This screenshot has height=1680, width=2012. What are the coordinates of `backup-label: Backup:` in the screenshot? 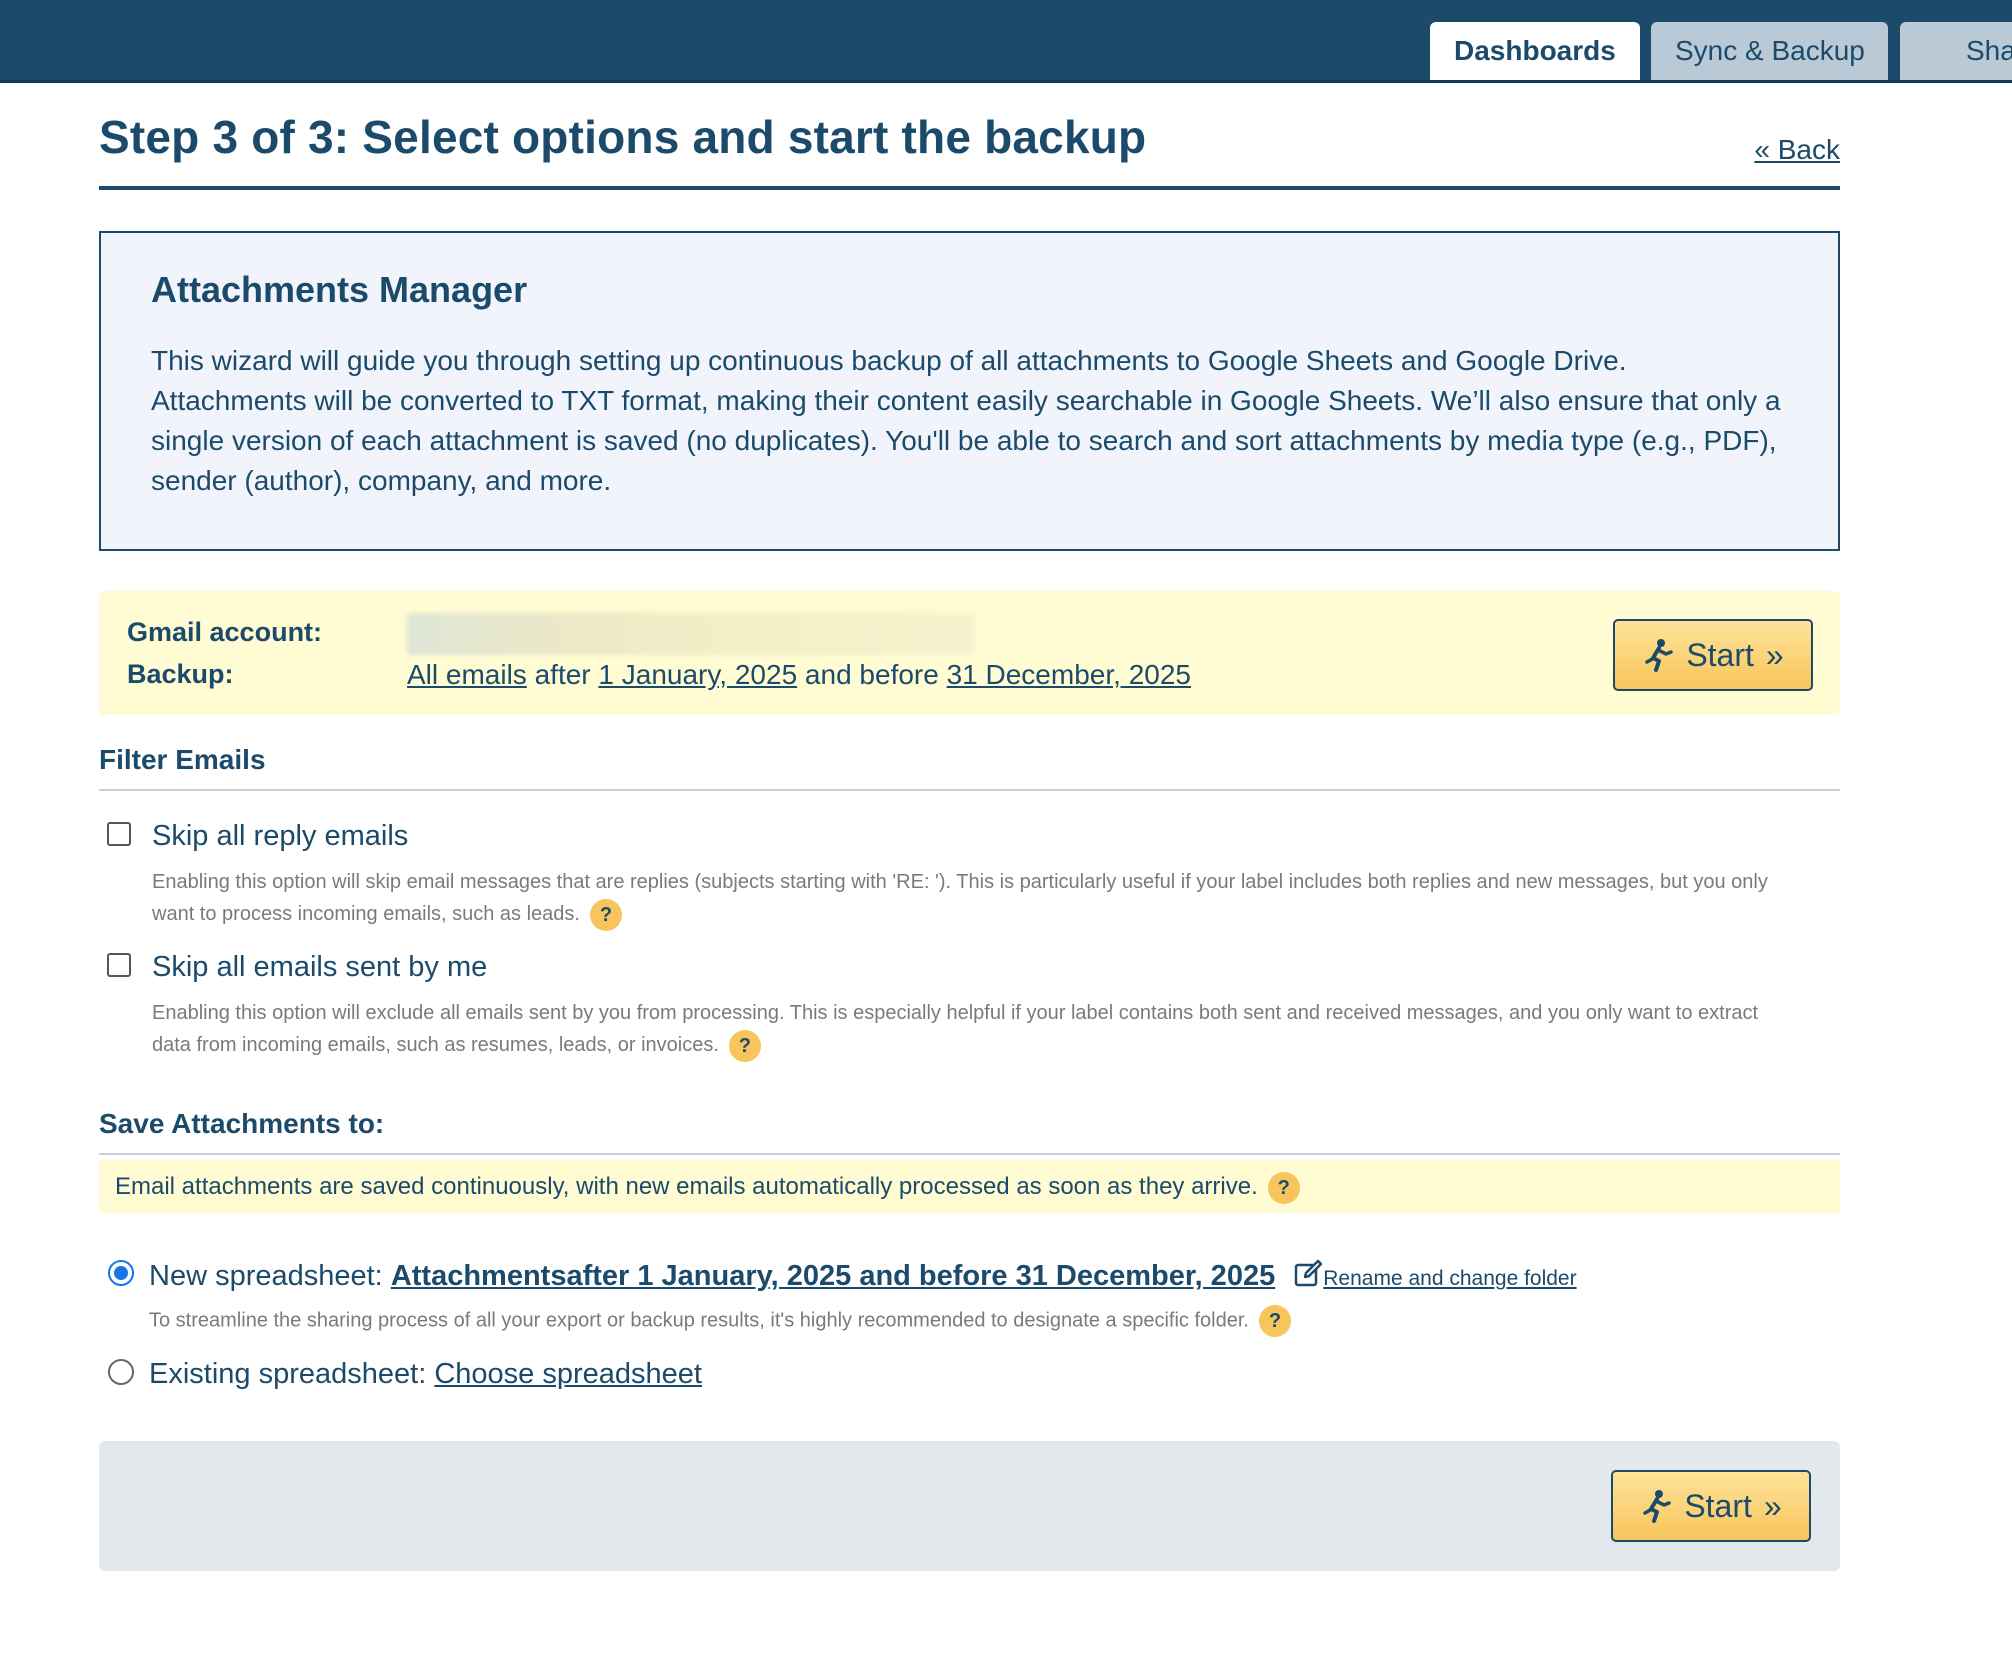 It's located at (180, 674).